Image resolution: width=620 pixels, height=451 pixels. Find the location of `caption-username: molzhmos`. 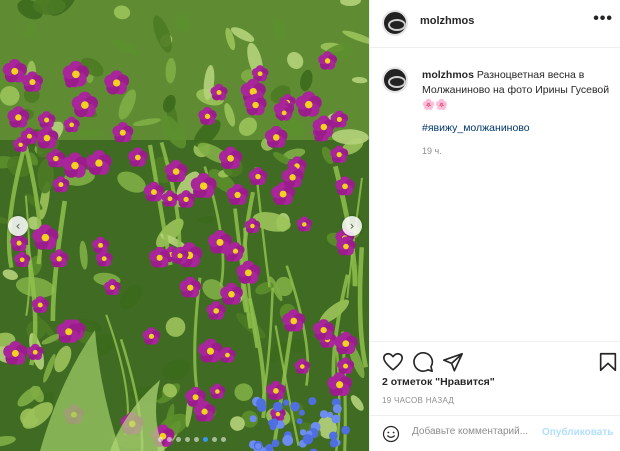

caption-username: molzhmos is located at coordinates (448, 75).